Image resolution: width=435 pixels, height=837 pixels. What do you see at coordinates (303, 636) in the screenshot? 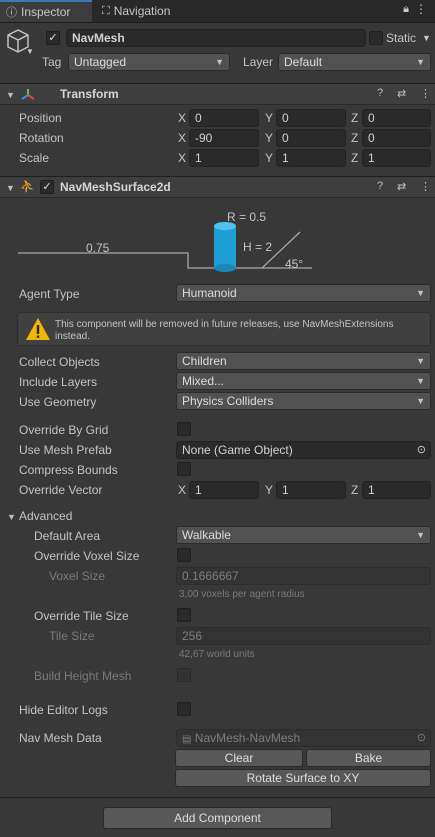
I see `tile-size-field: 256` at bounding box center [303, 636].